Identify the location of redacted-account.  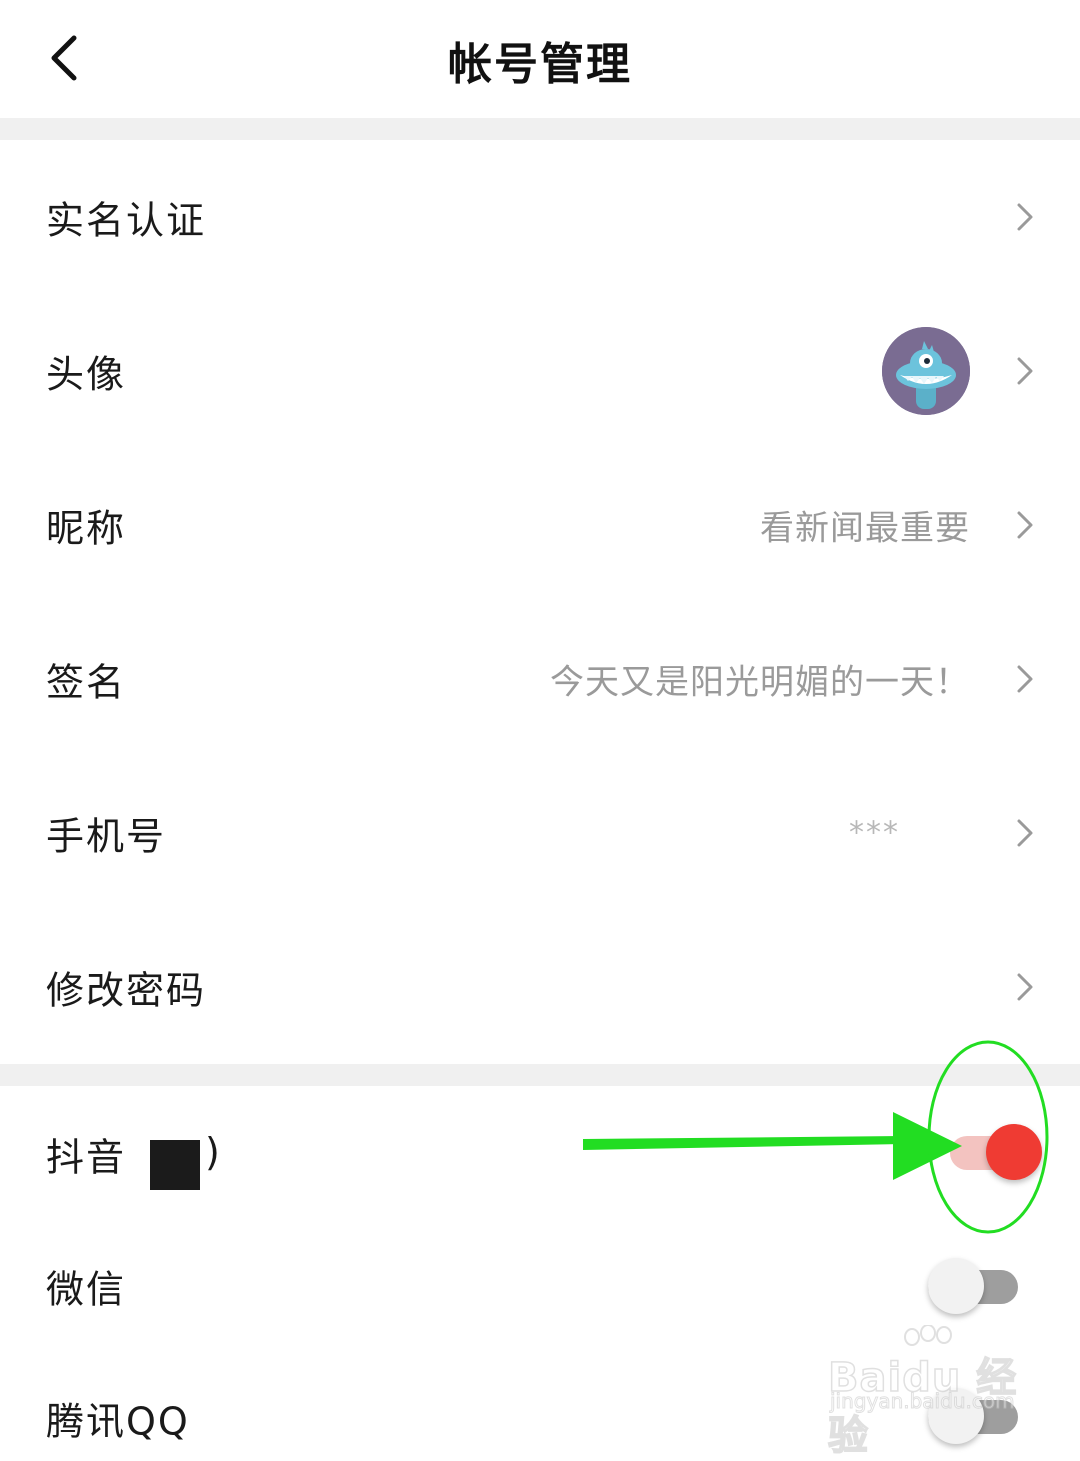
(175, 1165).